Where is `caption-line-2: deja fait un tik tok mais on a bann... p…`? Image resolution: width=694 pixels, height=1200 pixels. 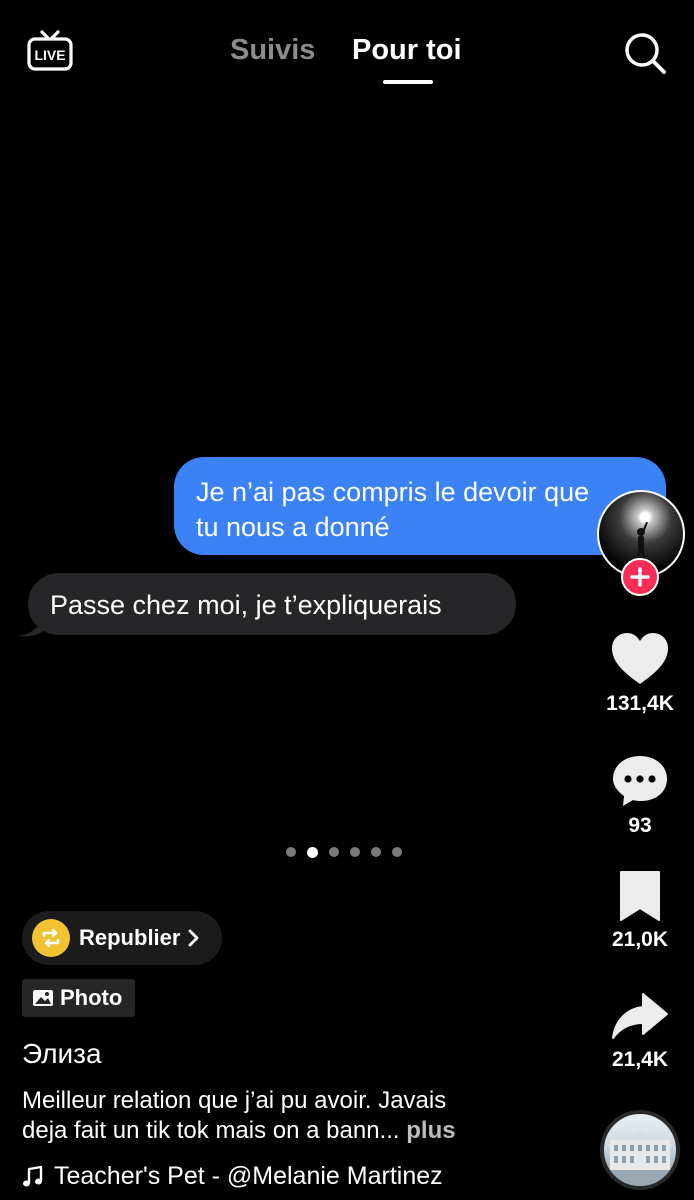
caption-line-2: deja fait un tik tok mais on a bann... p… is located at coordinates (292, 1131).